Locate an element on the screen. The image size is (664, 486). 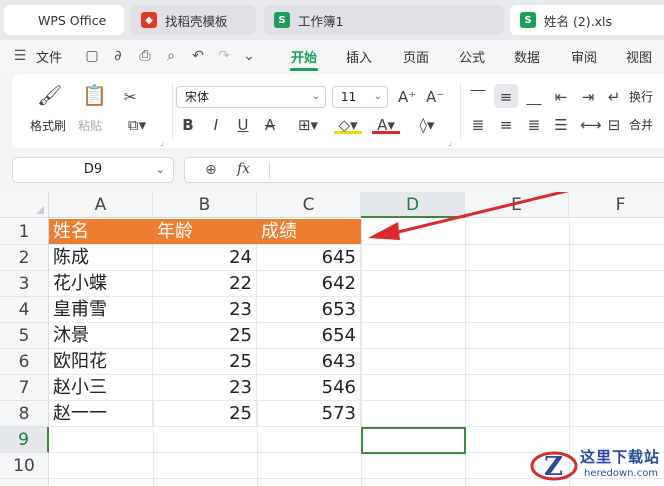
bold-icon: B is located at coordinates (188, 125).